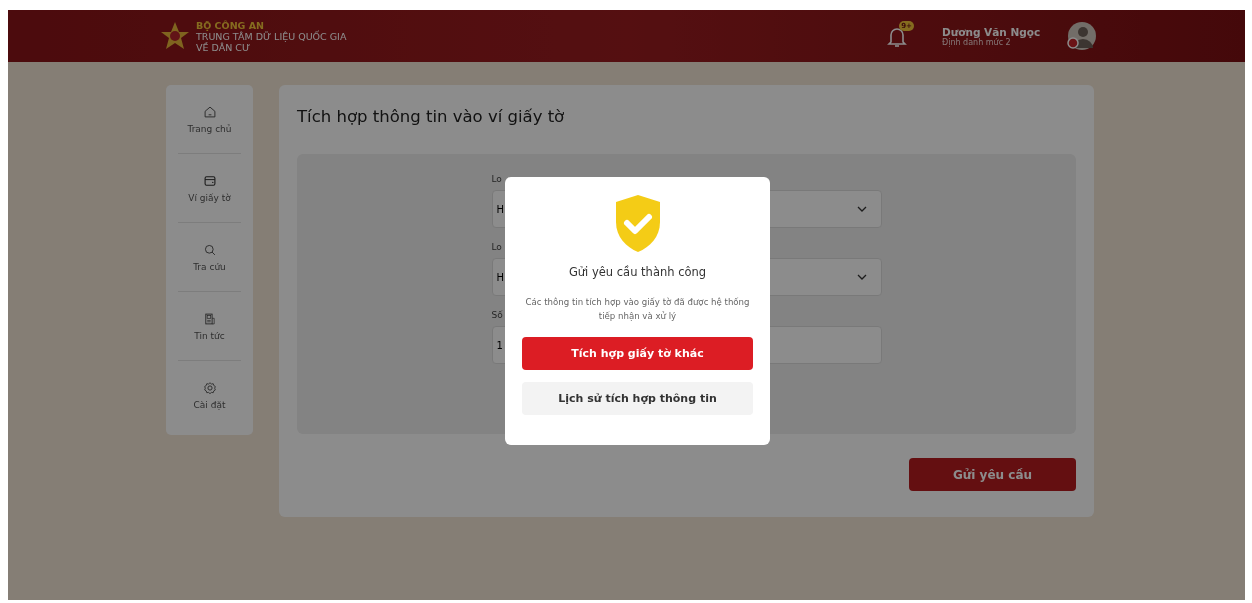 The width and height of the screenshot is (1252, 603). Describe the element at coordinates (497, 315) in the screenshot. I see `field-label: Số` at that location.